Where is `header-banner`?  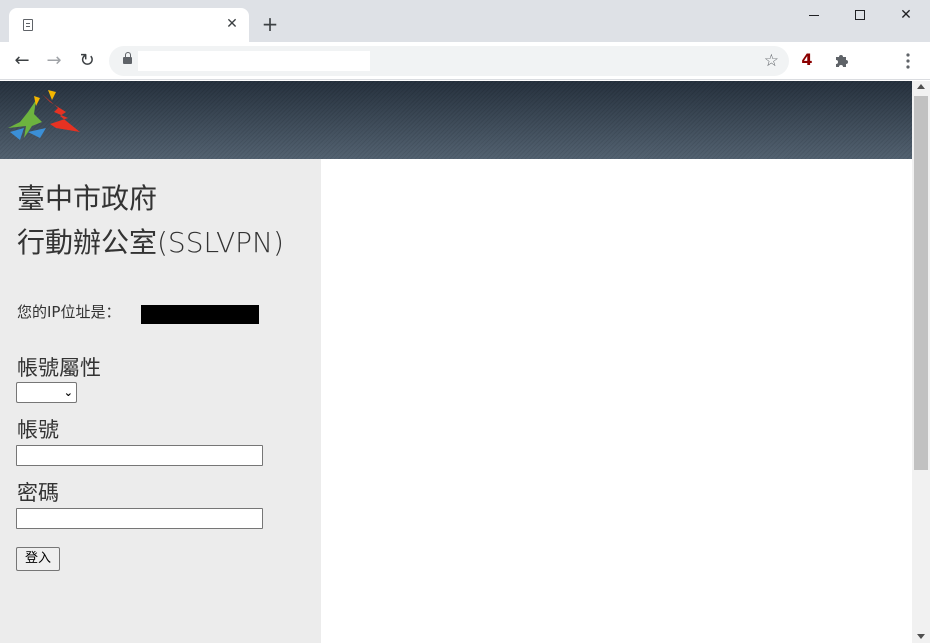
header-banner is located at coordinates (456, 120).